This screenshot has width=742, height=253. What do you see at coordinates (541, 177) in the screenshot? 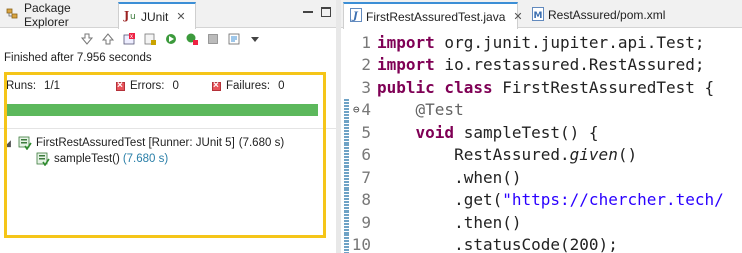
I see `code-line: 7 .when()` at bounding box center [541, 177].